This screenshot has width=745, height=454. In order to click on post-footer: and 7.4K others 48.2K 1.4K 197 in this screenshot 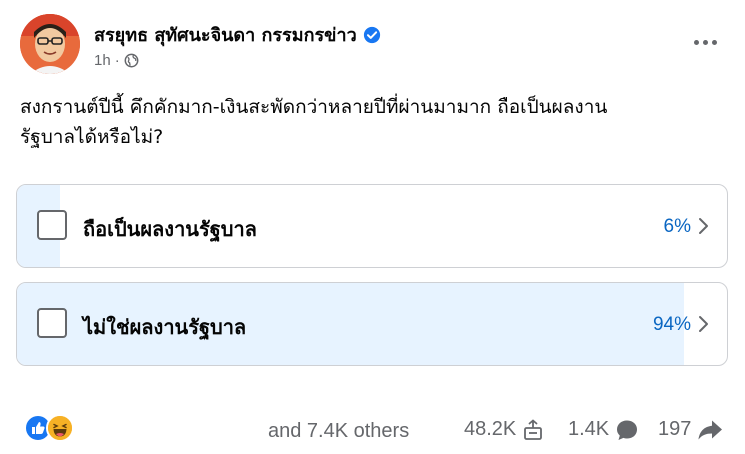, I will do `click(374, 431)`.